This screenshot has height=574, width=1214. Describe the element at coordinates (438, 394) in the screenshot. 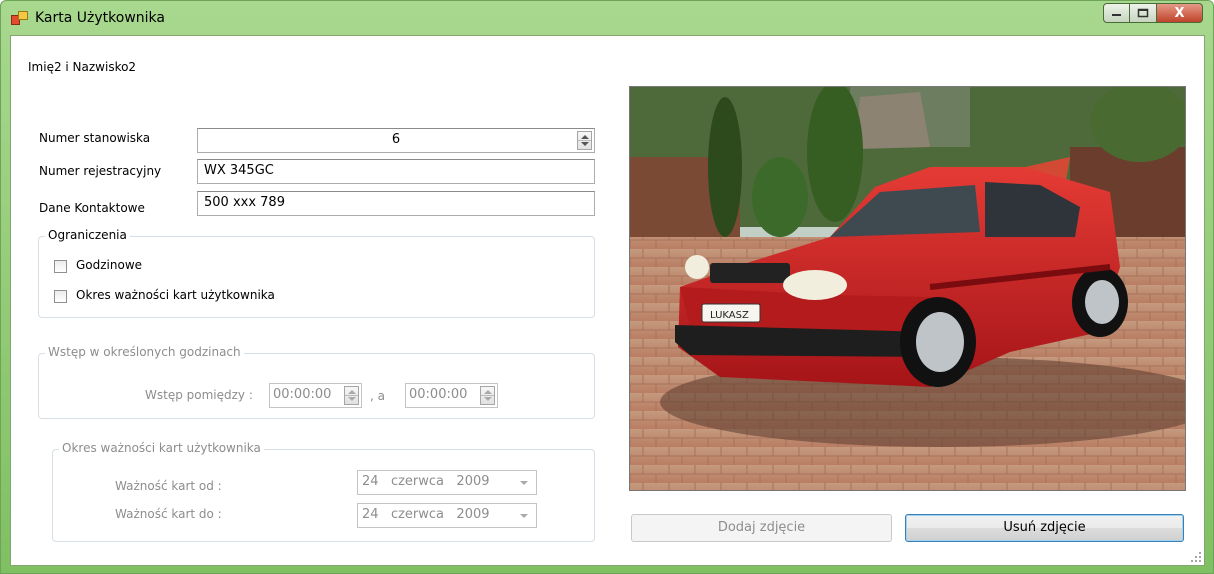

I see `to-time-value: 00:00:00` at that location.